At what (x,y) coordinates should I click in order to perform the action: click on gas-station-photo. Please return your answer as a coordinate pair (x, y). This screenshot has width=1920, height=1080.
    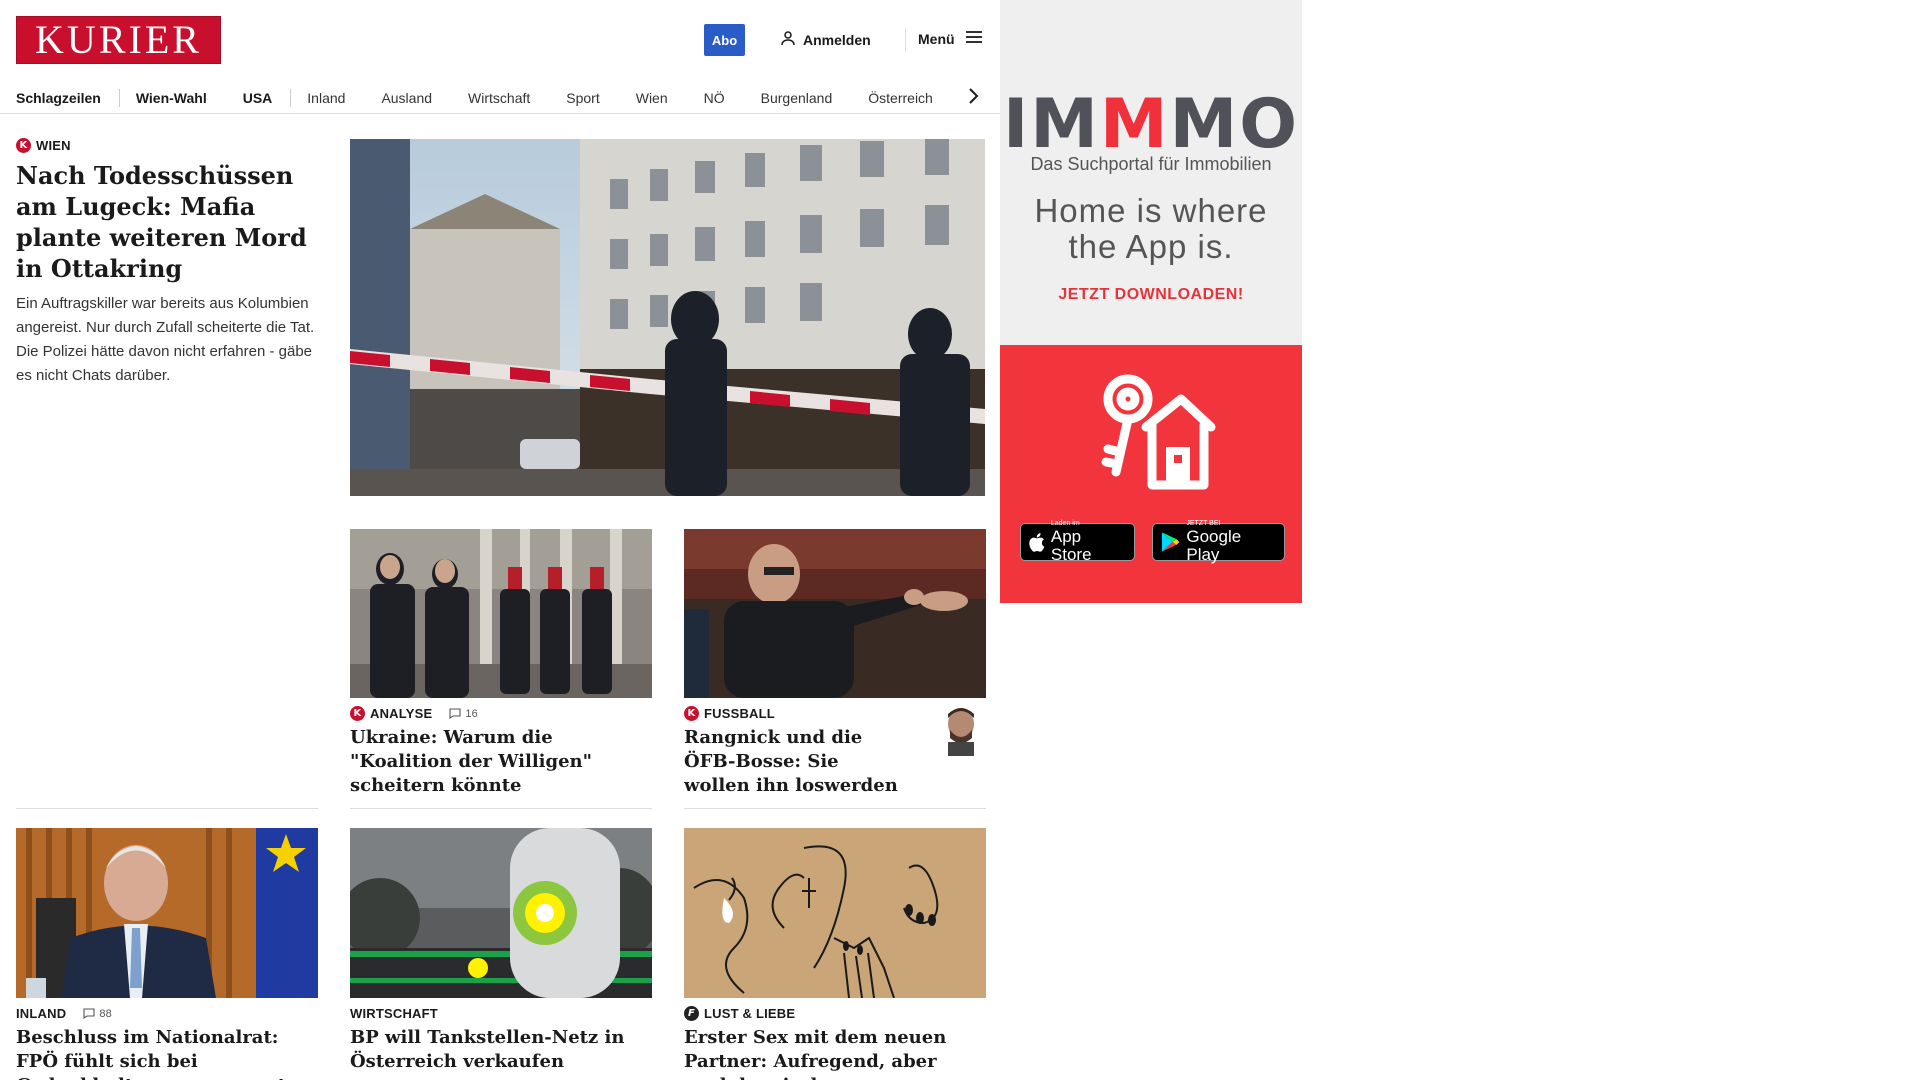
    Looking at the image, I should click on (501, 913).